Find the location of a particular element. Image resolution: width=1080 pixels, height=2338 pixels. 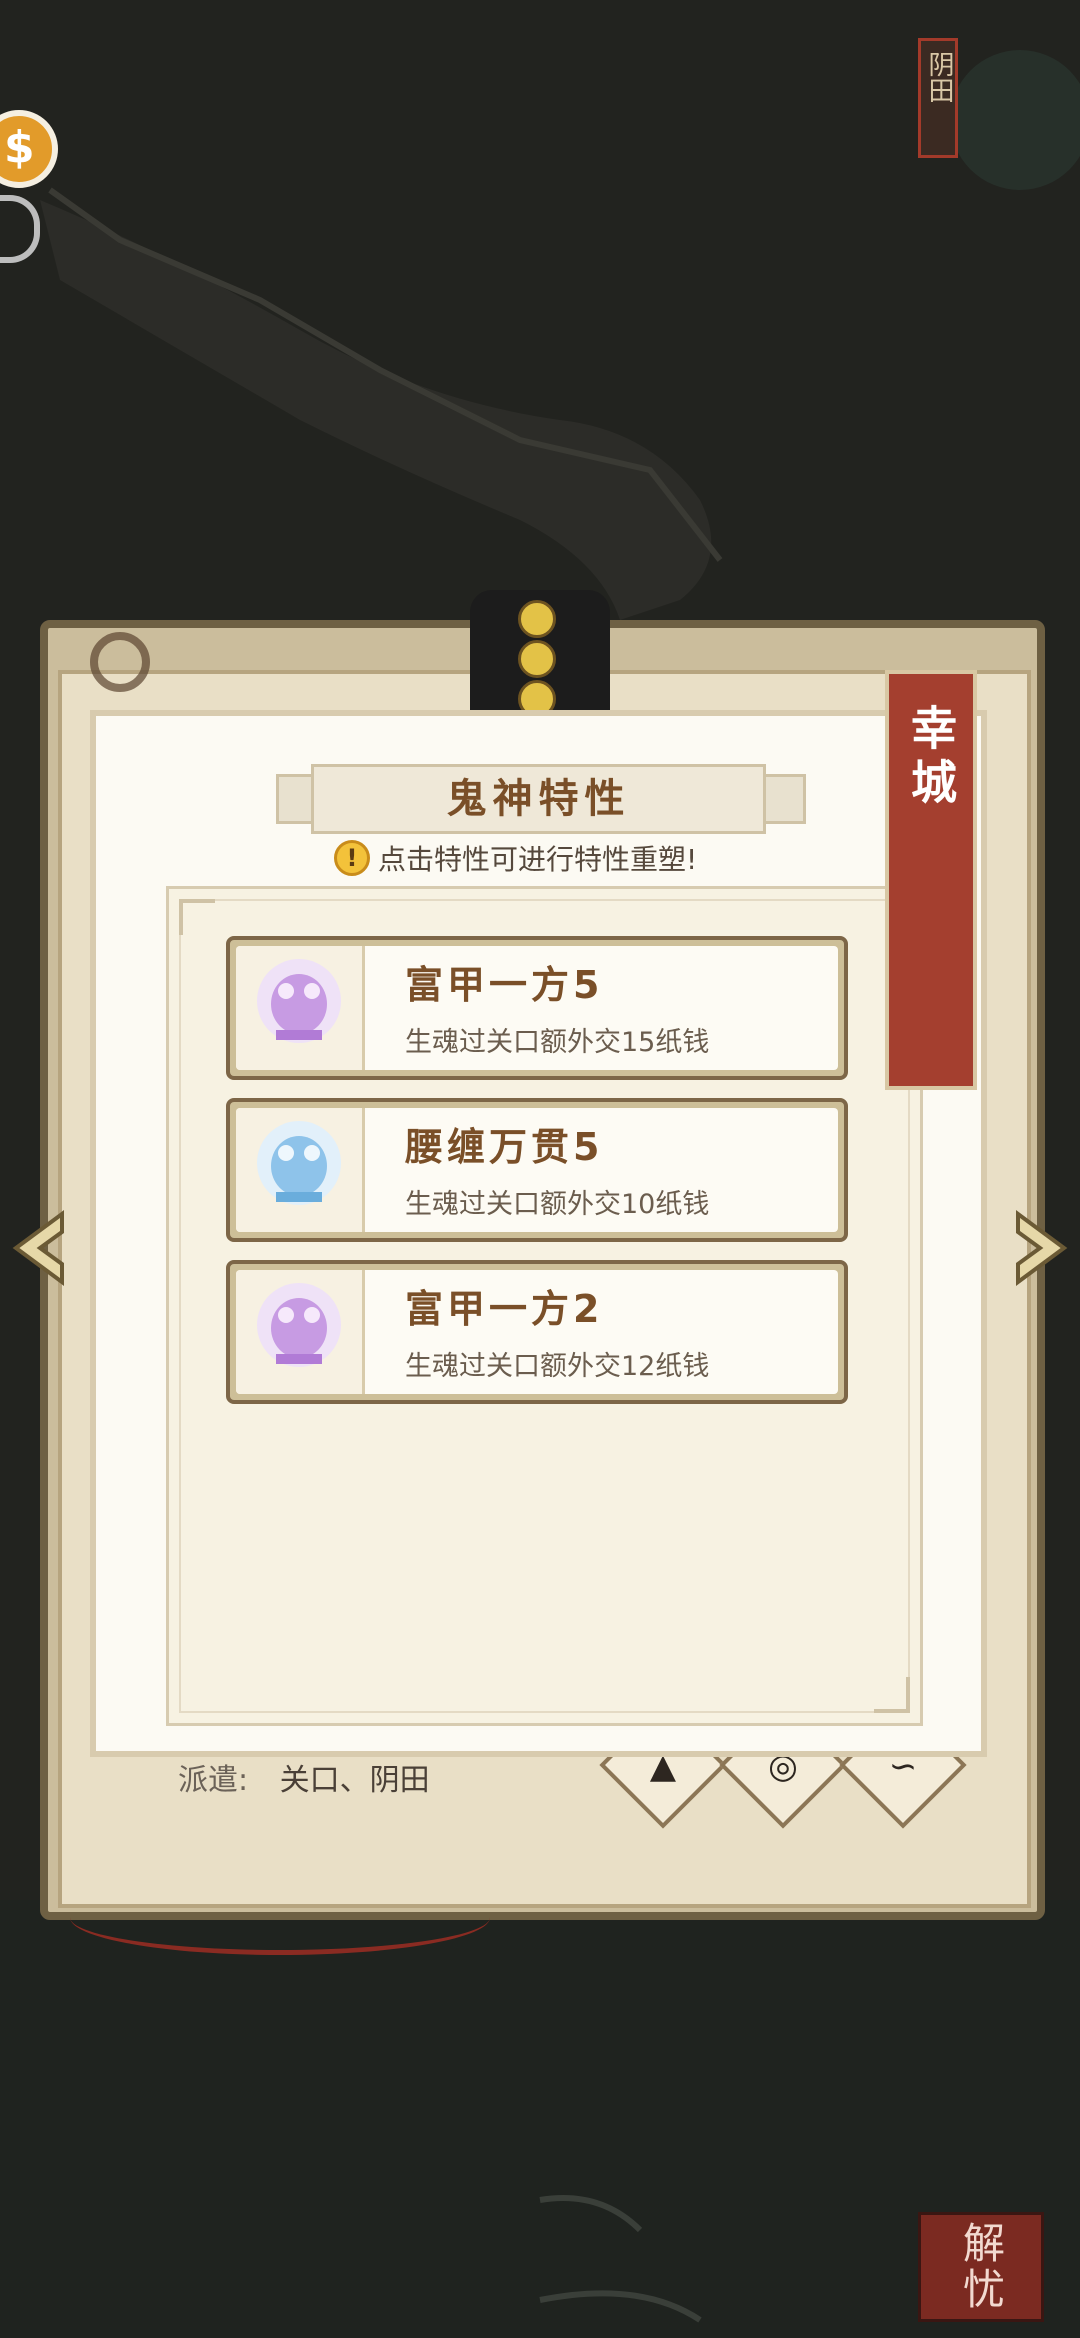

panel-title: 鬼神特性 is located at coordinates (538, 799).